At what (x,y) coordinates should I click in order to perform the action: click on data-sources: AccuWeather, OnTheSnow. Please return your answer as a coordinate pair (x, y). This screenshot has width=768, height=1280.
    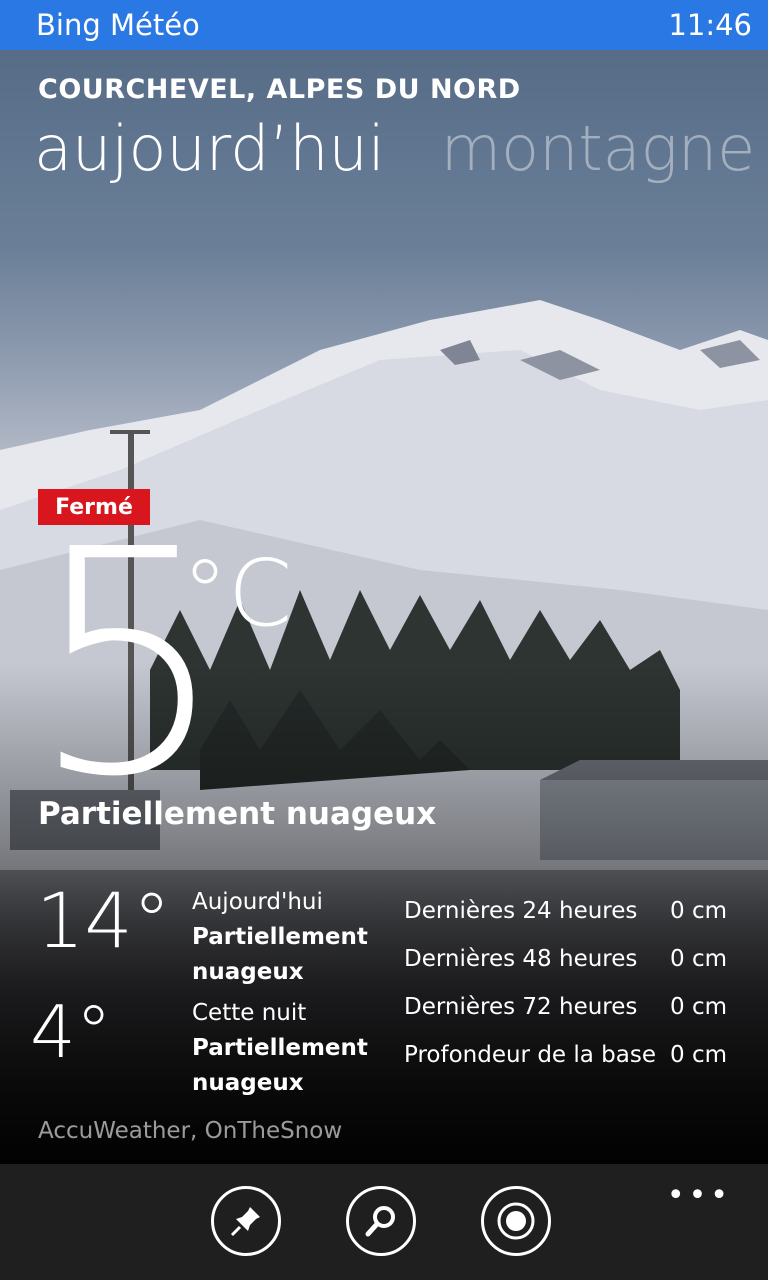
    Looking at the image, I should click on (190, 1131).